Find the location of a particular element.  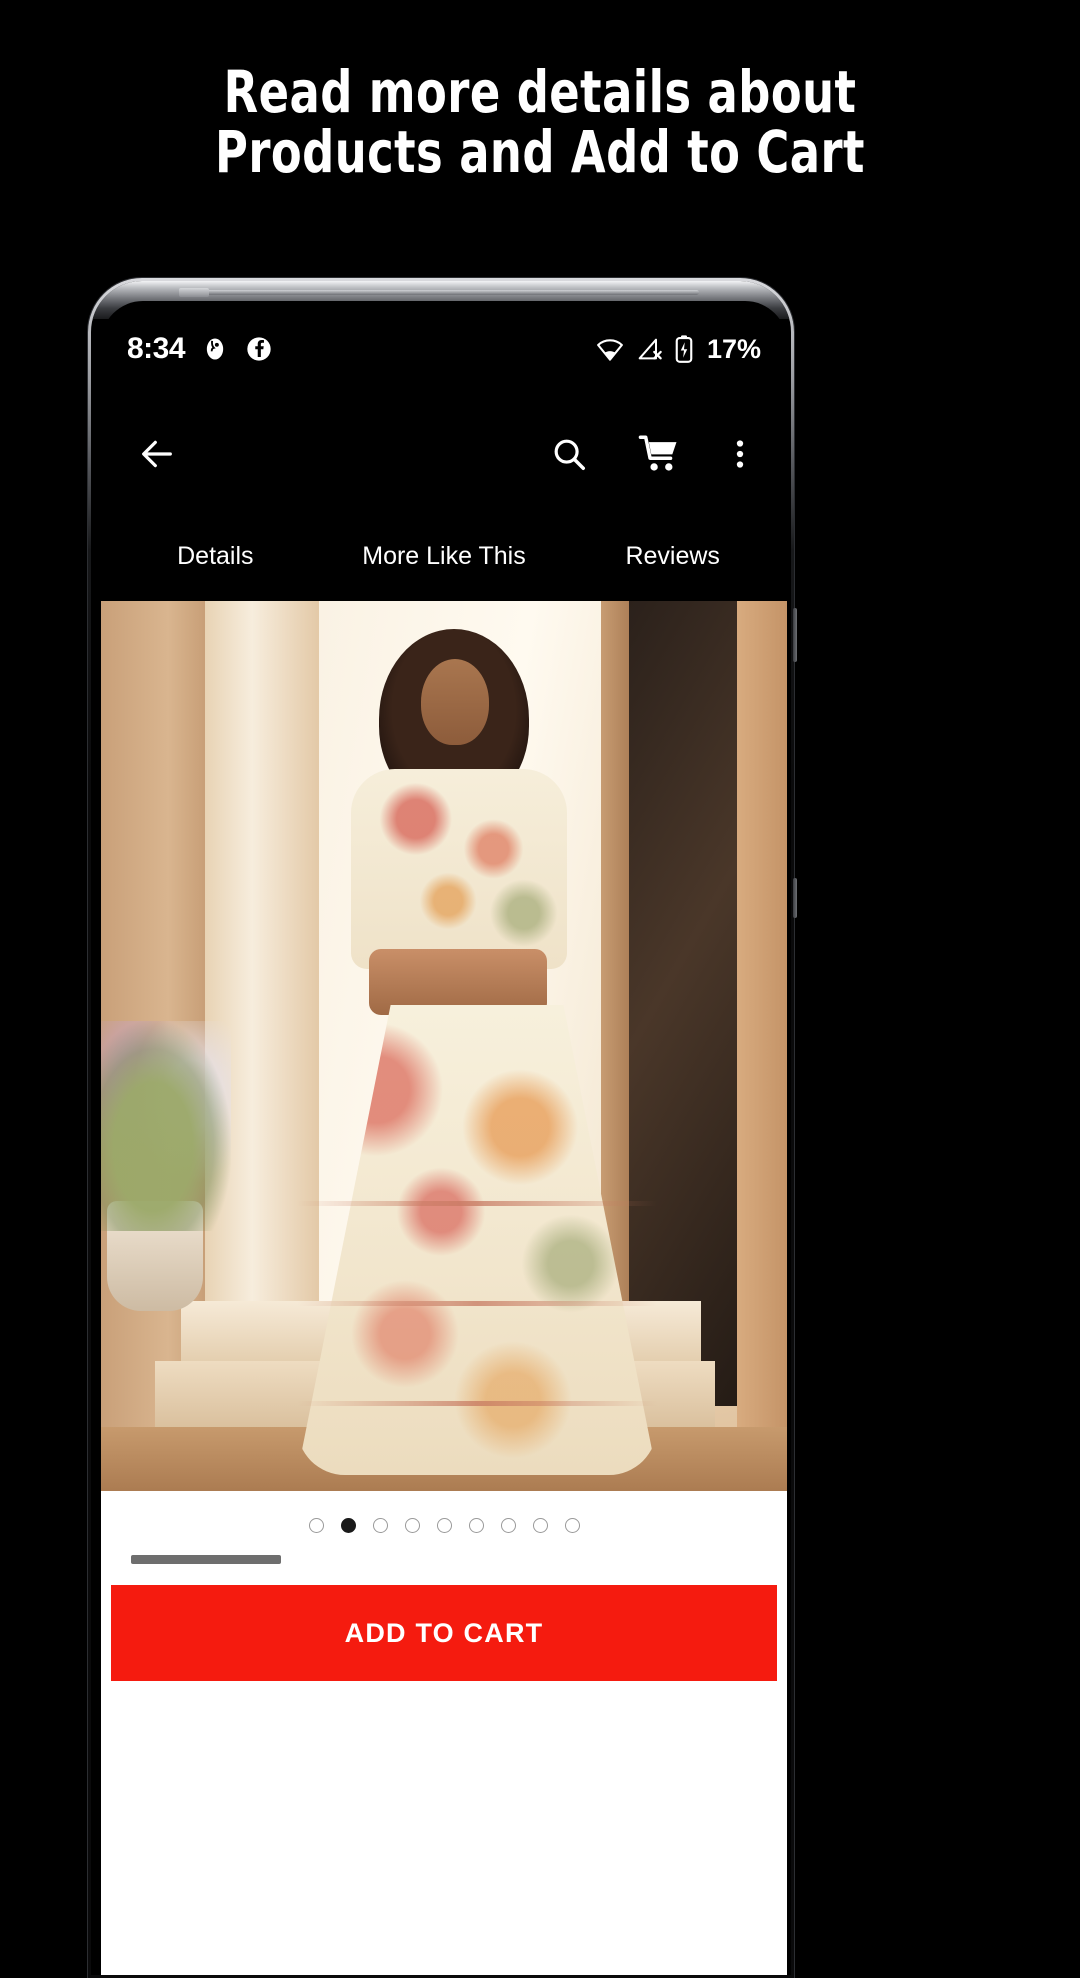

search-icon is located at coordinates (569, 454).